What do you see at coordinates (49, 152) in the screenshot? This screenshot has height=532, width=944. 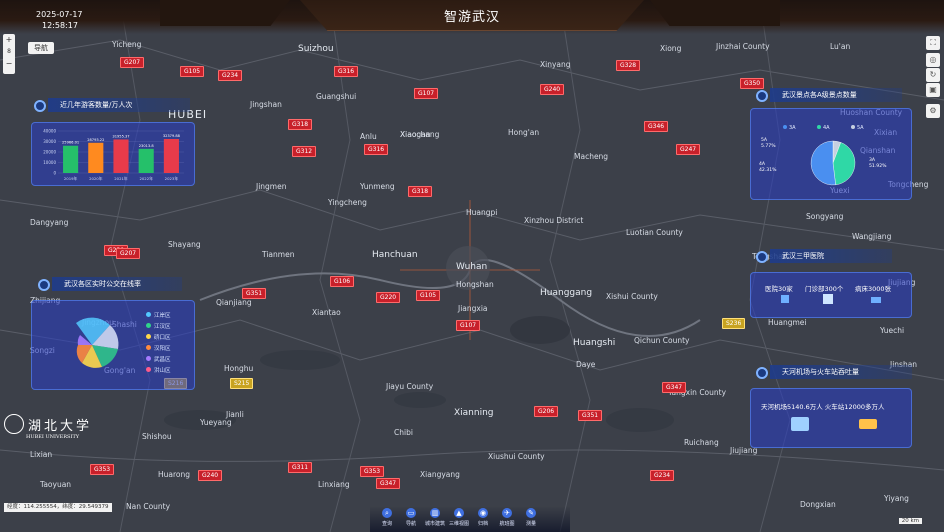 I see `y-tick-label: 20000` at bounding box center [49, 152].